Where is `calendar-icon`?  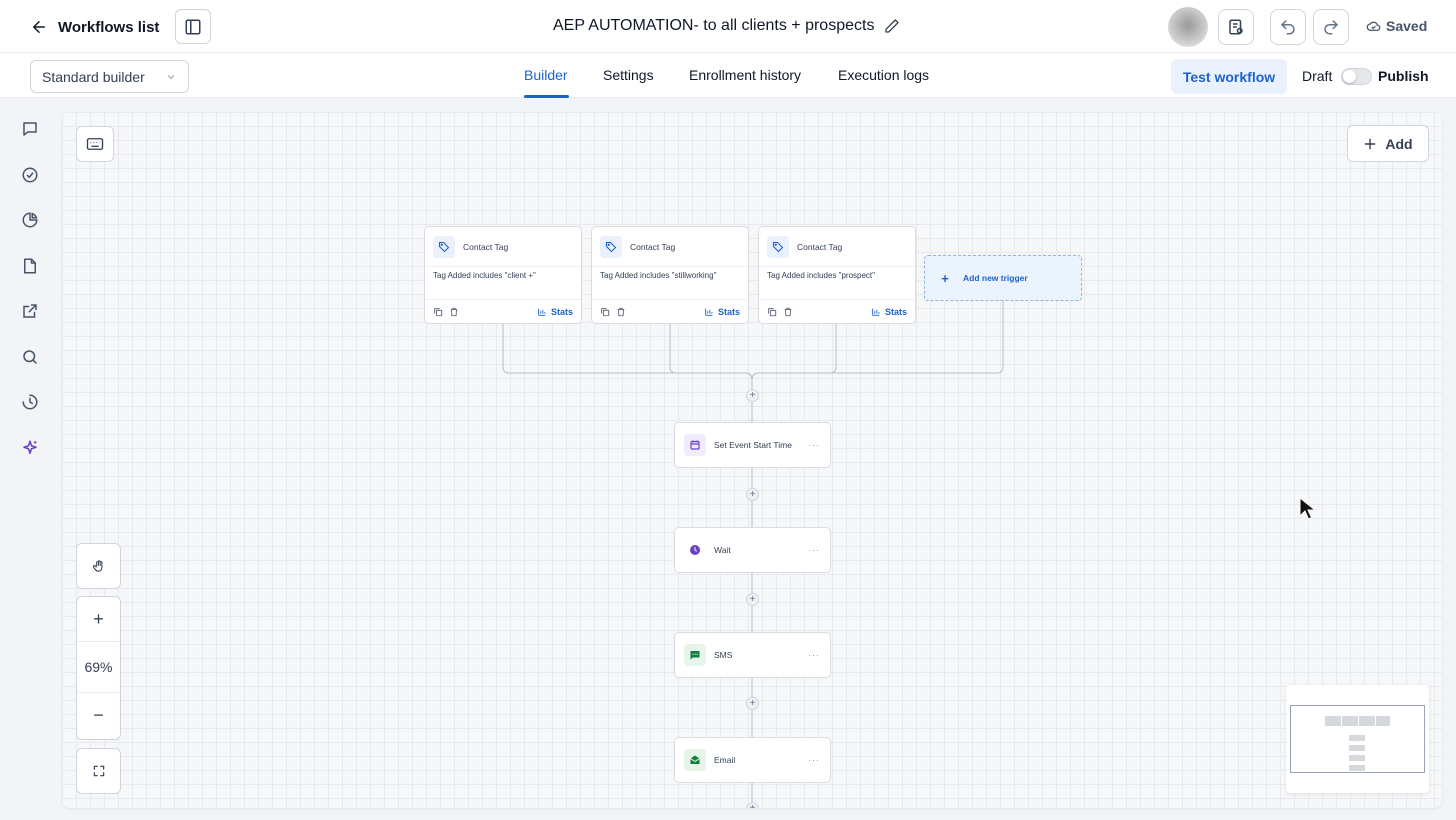 calendar-icon is located at coordinates (695, 445).